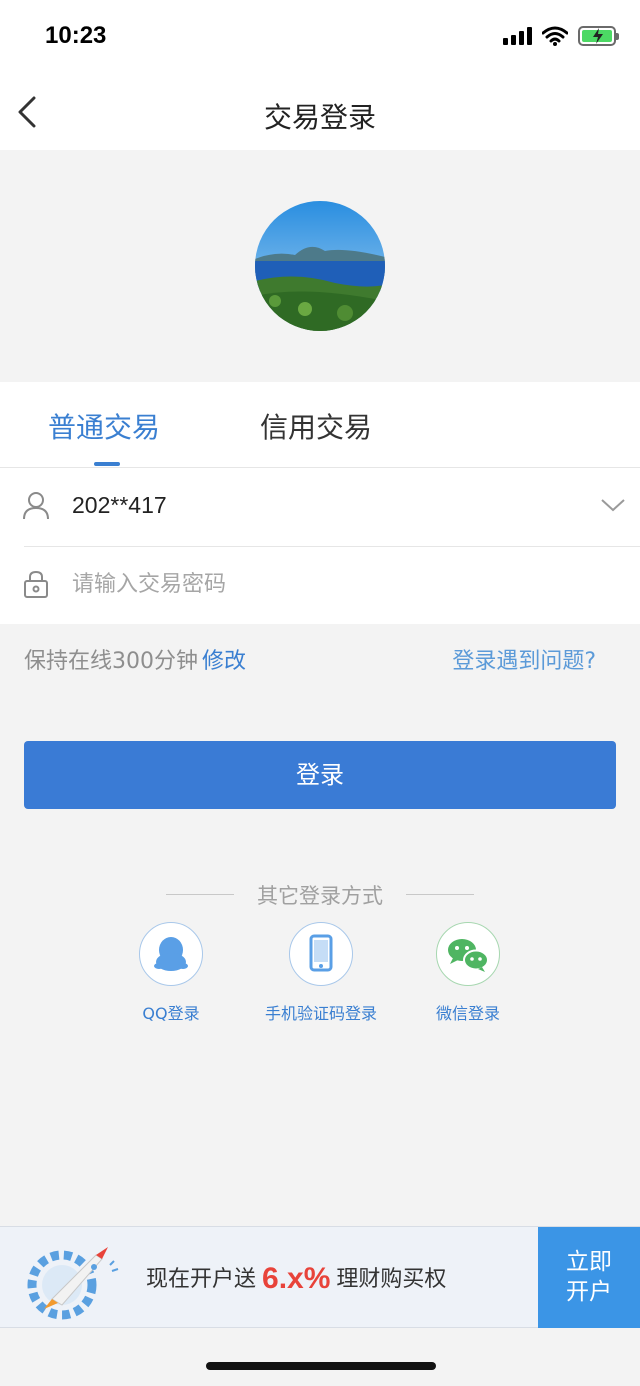 The height and width of the screenshot is (1386, 640). Describe the element at coordinates (224, 661) in the screenshot. I see `modify-link: 修改` at that location.